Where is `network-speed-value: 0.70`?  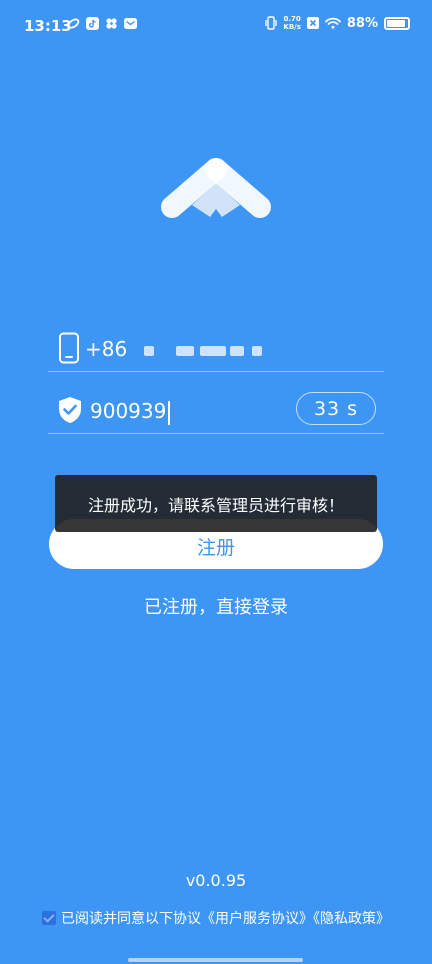
network-speed-value: 0.70 is located at coordinates (292, 19).